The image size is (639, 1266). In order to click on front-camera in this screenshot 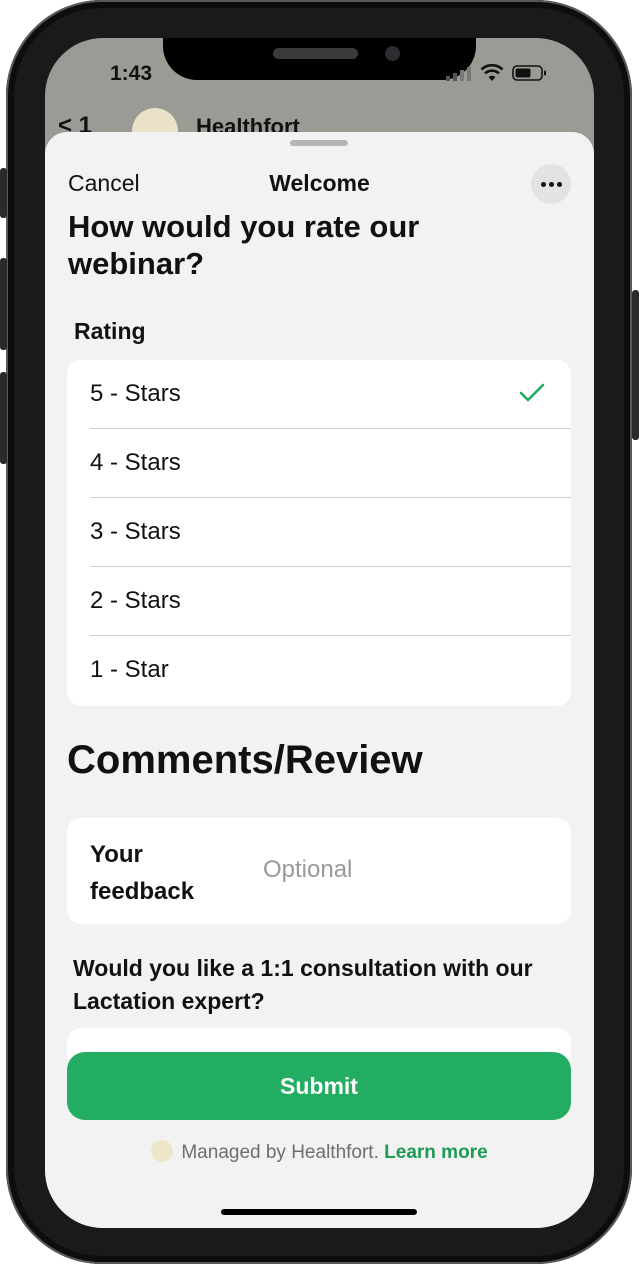, I will do `click(392, 53)`.